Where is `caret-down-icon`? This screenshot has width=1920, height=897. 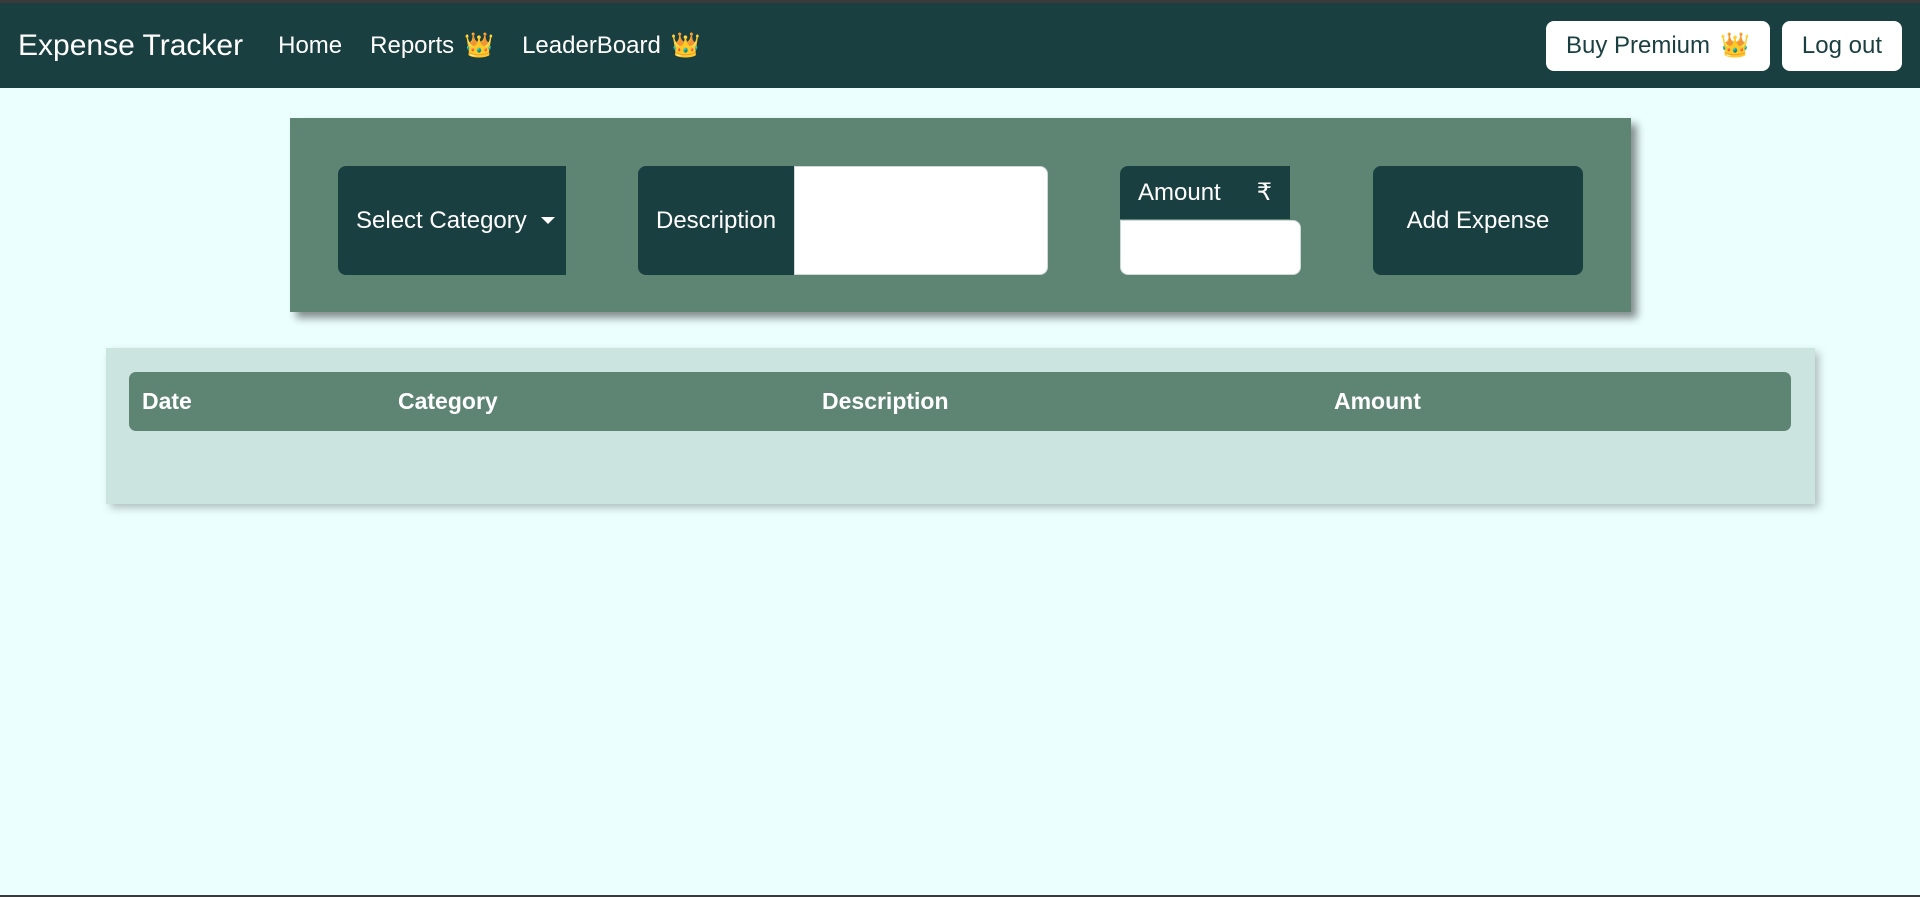
caret-down-icon is located at coordinates (547, 220).